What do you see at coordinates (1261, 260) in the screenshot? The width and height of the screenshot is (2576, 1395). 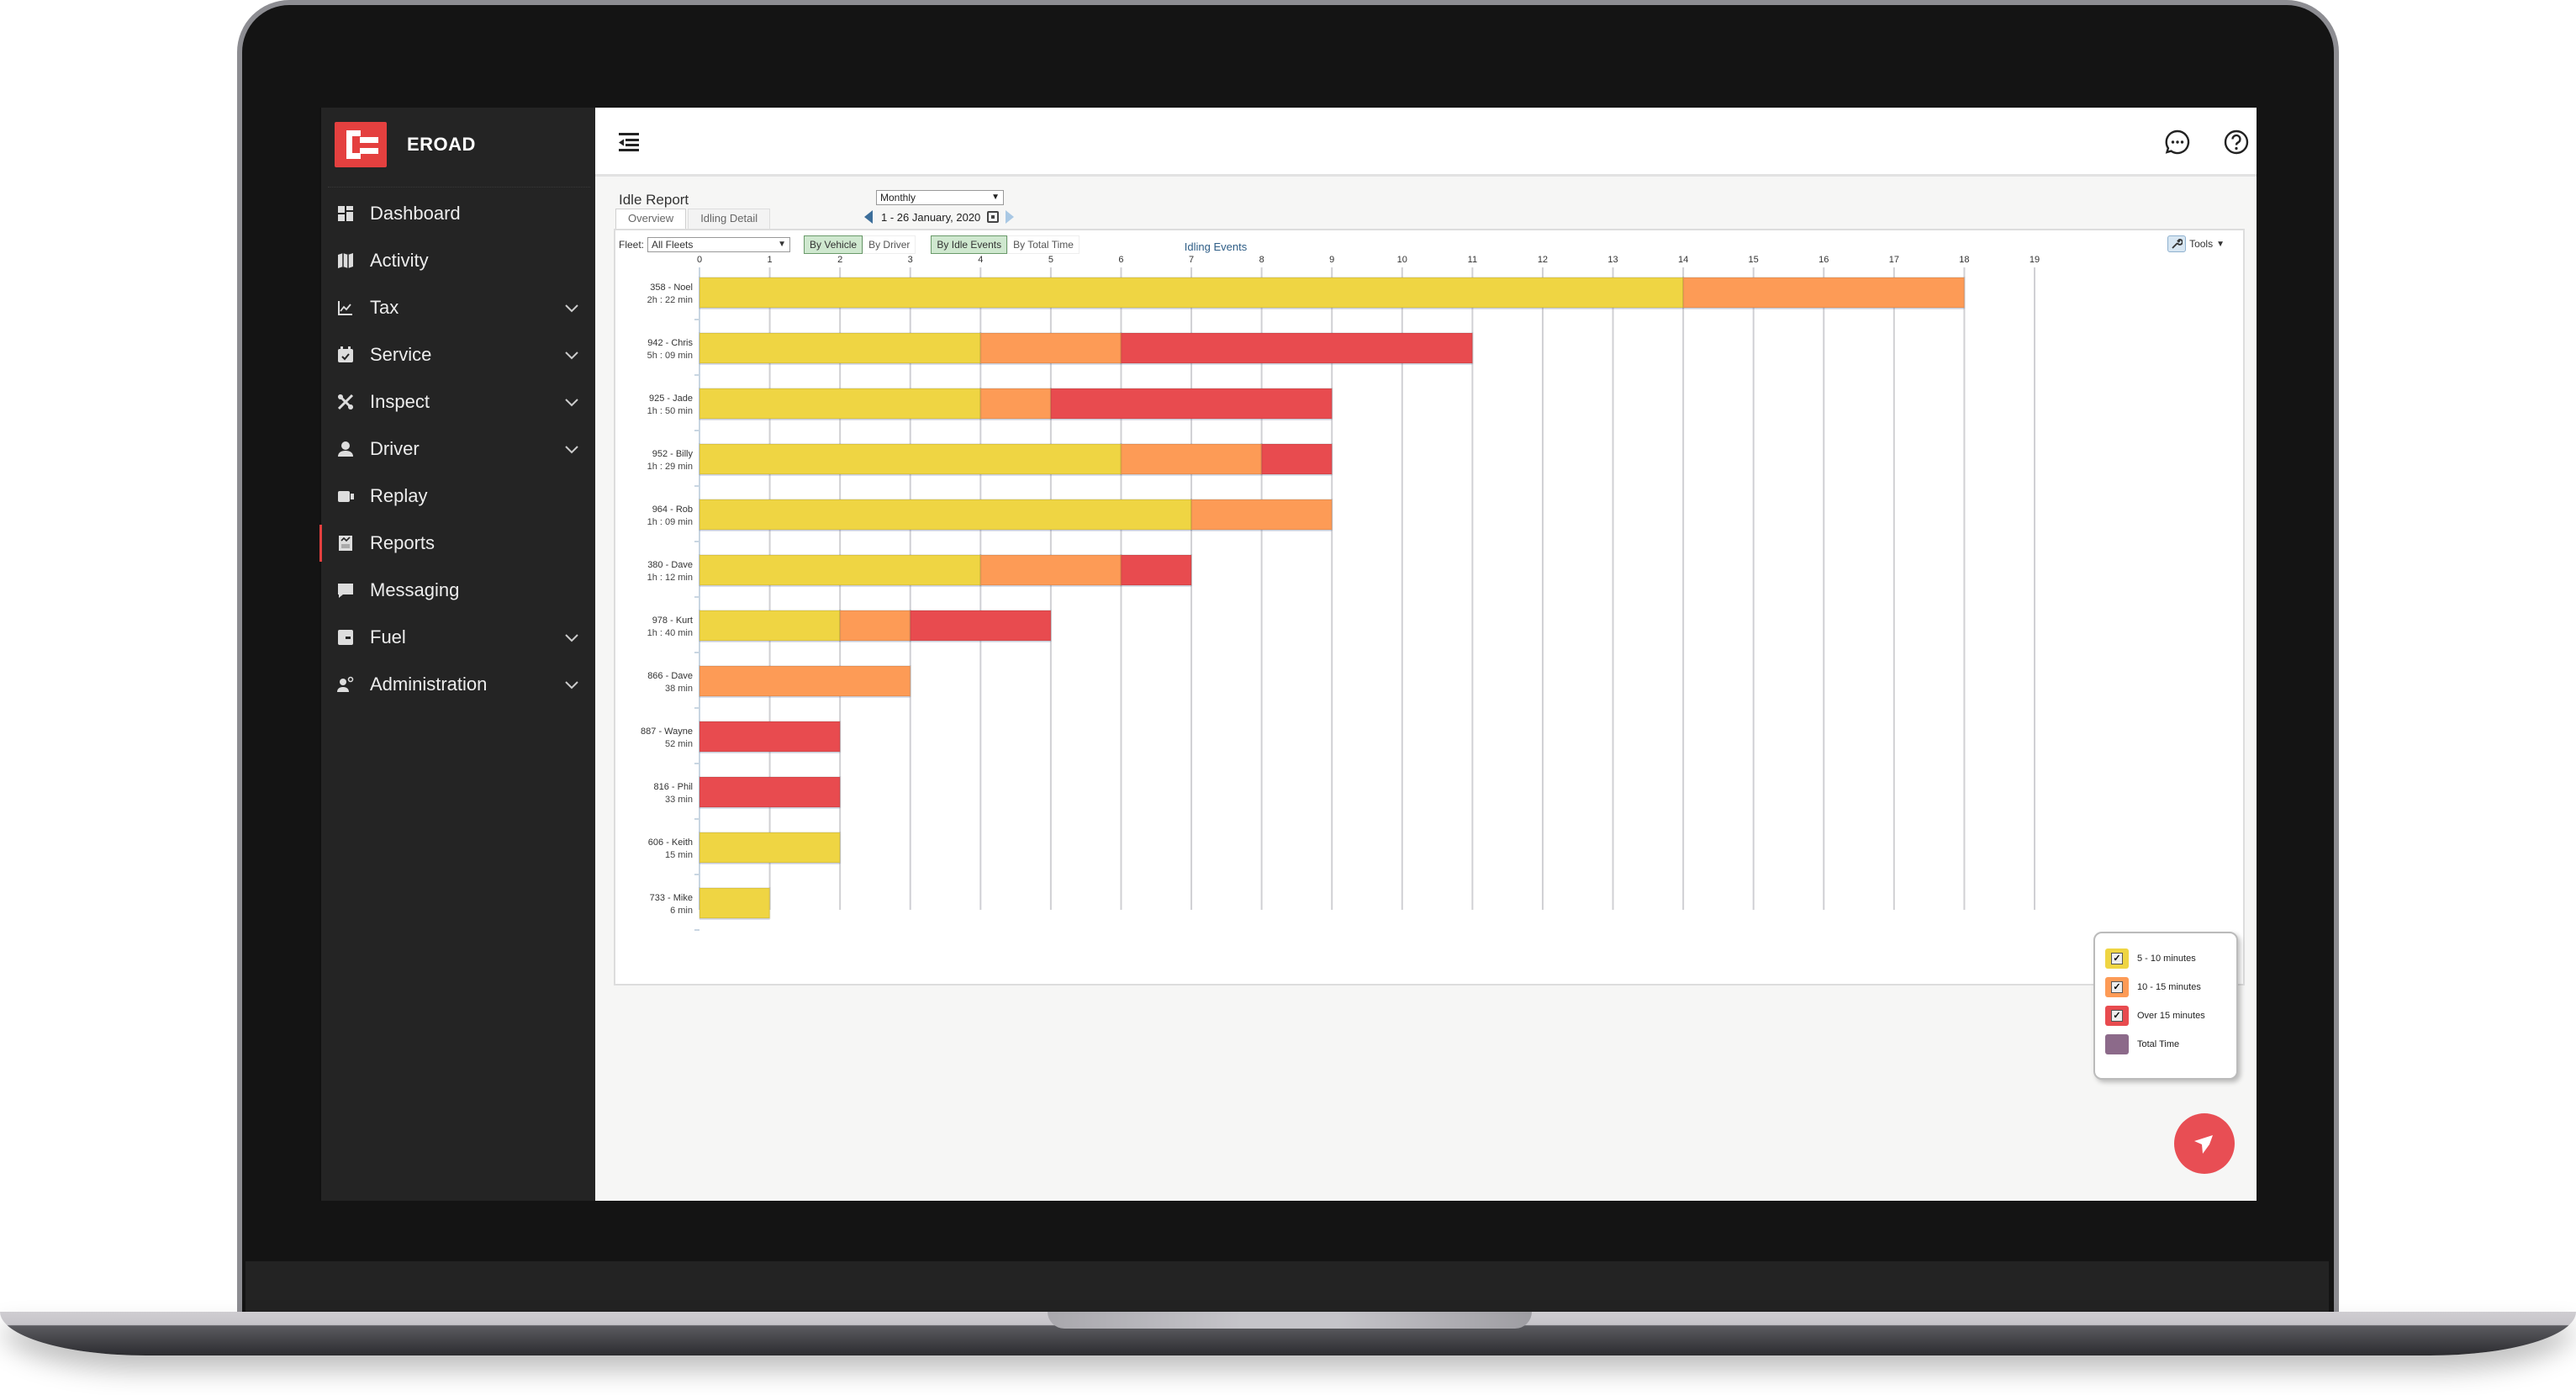 I see `x-tick-label: 8` at bounding box center [1261, 260].